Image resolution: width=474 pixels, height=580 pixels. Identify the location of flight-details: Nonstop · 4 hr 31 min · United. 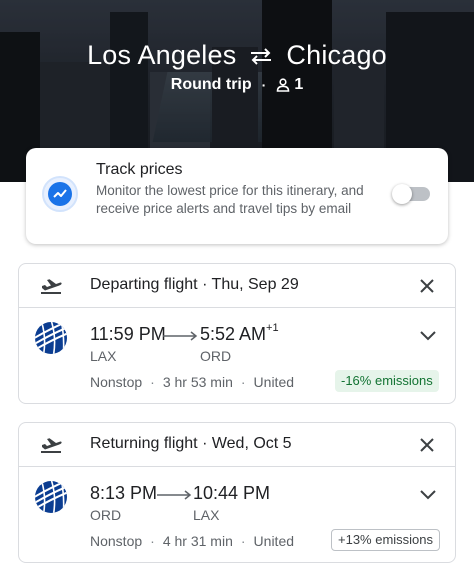
(192, 541).